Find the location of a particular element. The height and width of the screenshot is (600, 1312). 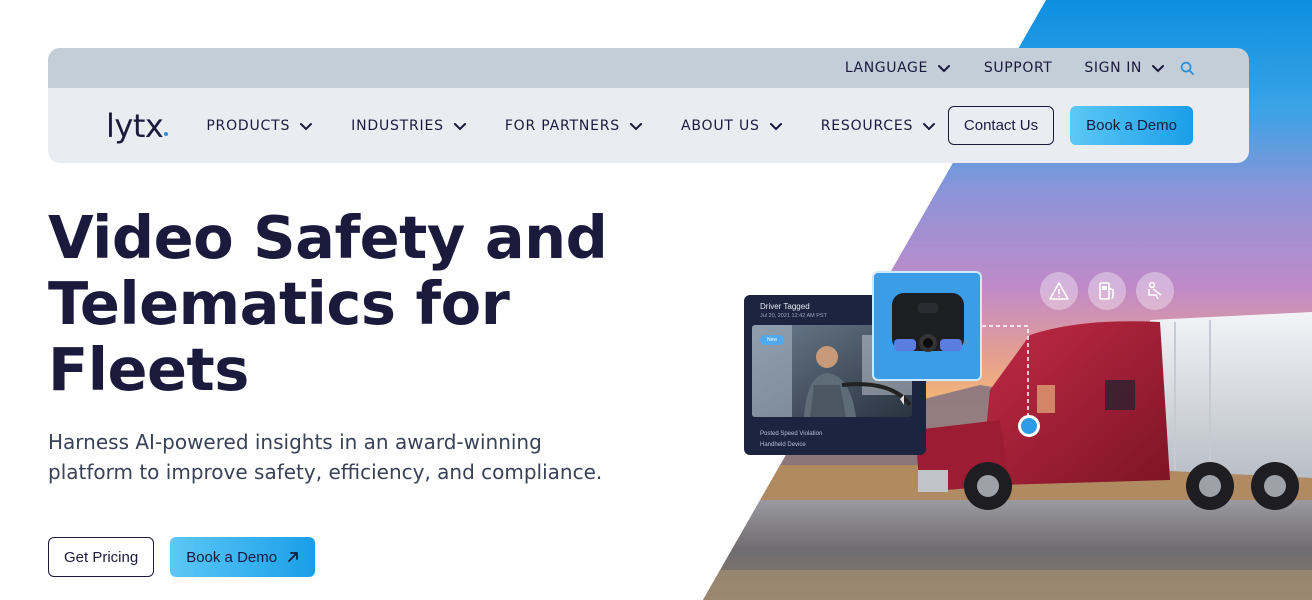

nav-about-us: ABOUT US is located at coordinates (732, 126).